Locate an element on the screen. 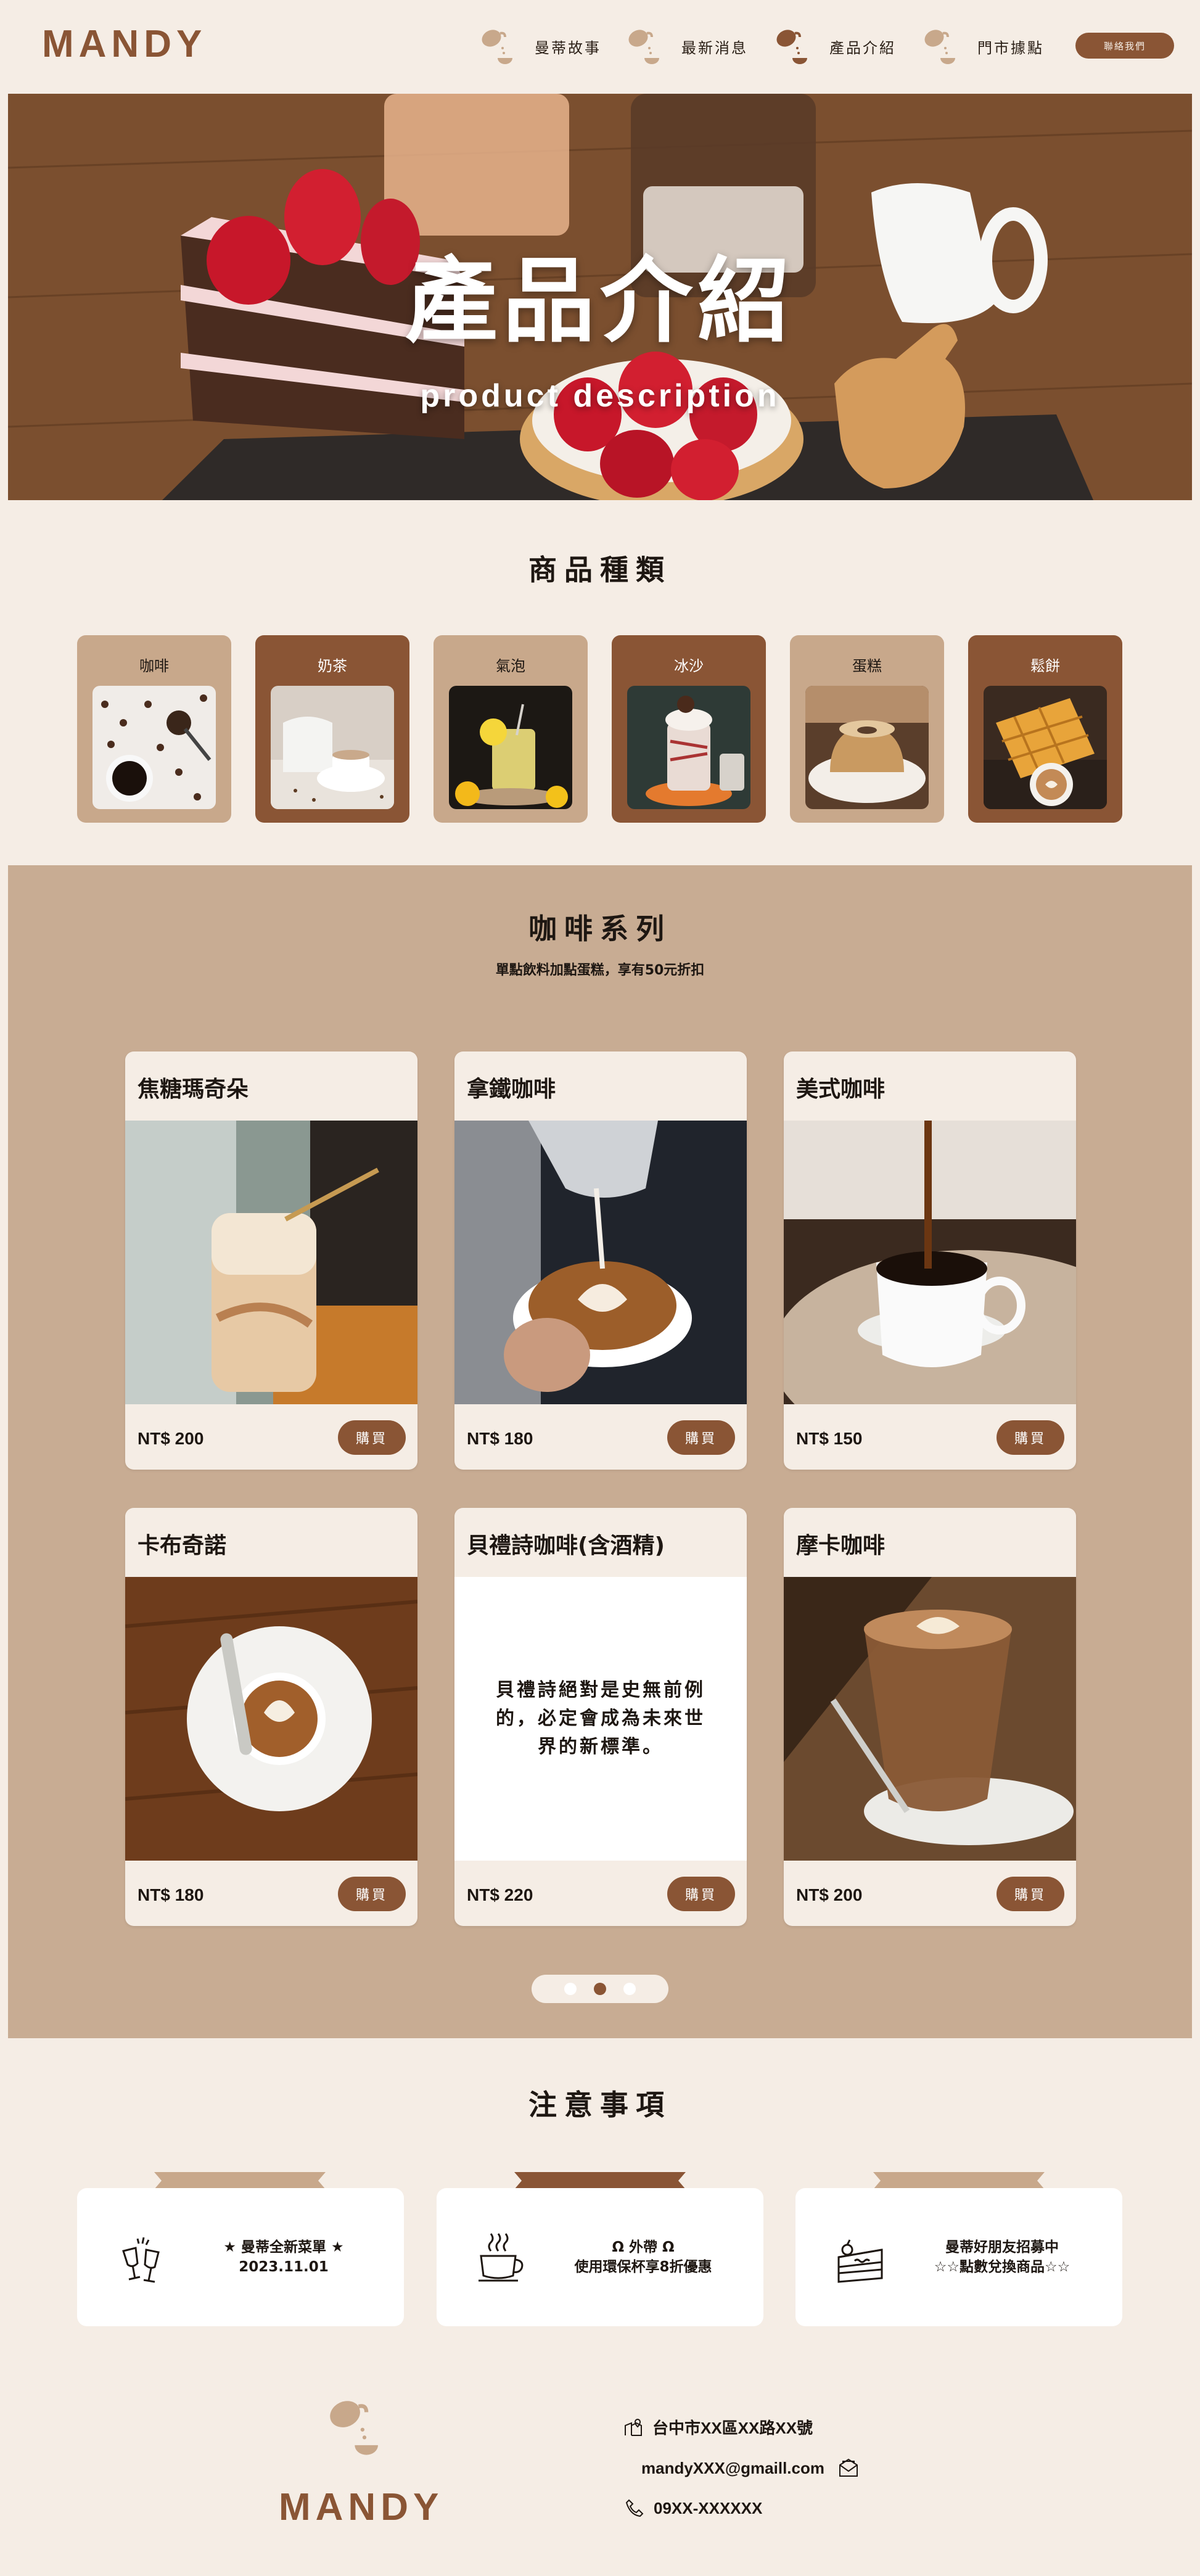  notice-text: ★ 曼蒂全新菜單 ★ 2023.11.01 is located at coordinates (283, 2257).